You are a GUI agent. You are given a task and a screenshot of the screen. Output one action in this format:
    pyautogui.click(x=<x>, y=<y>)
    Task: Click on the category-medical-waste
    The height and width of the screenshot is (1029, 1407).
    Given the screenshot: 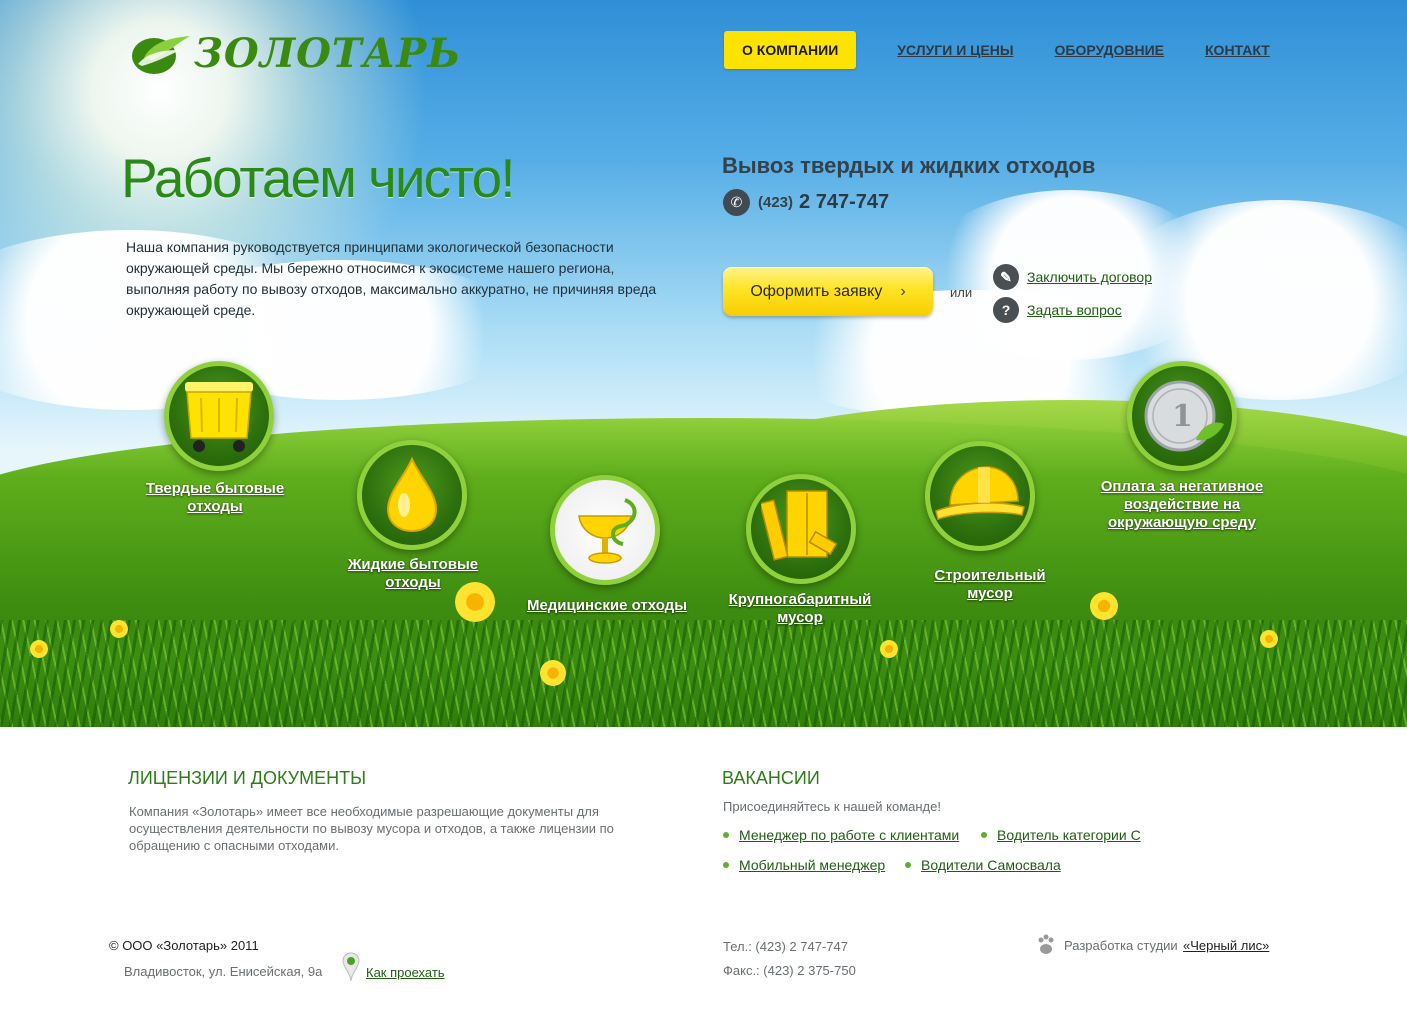 What is the action you would take?
    pyautogui.click(x=605, y=530)
    